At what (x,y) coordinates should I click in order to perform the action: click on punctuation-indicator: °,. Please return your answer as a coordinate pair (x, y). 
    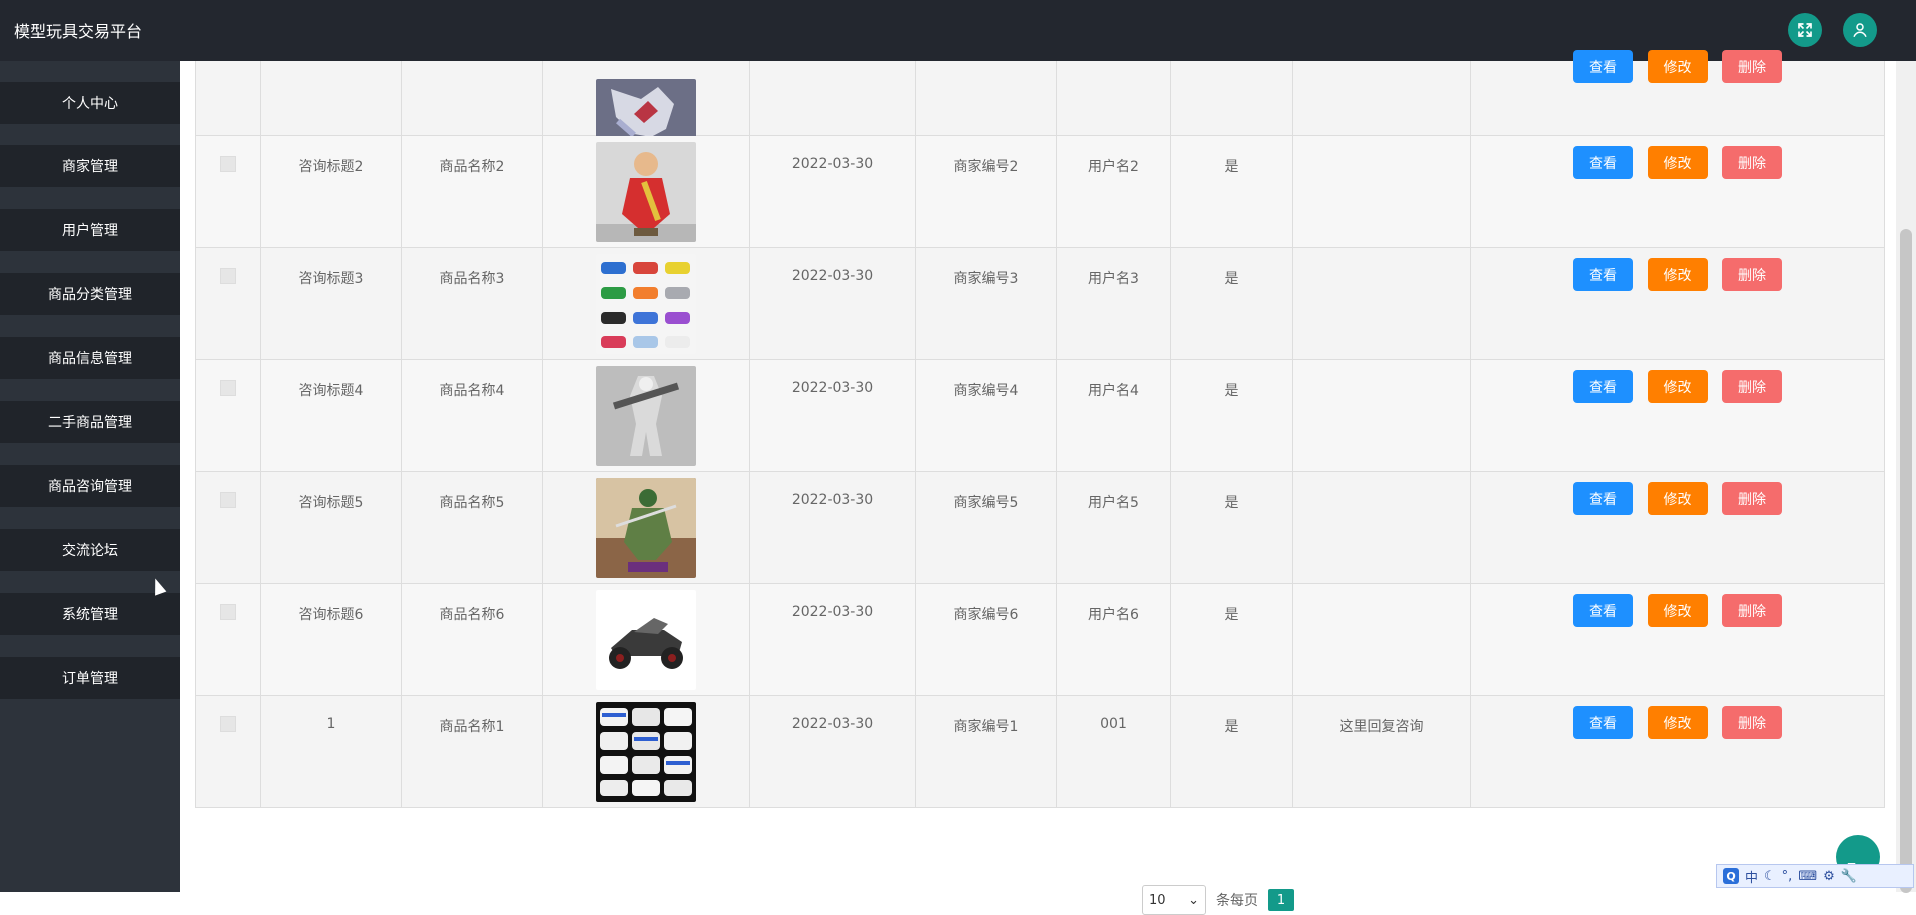
    Looking at the image, I should click on (1787, 876).